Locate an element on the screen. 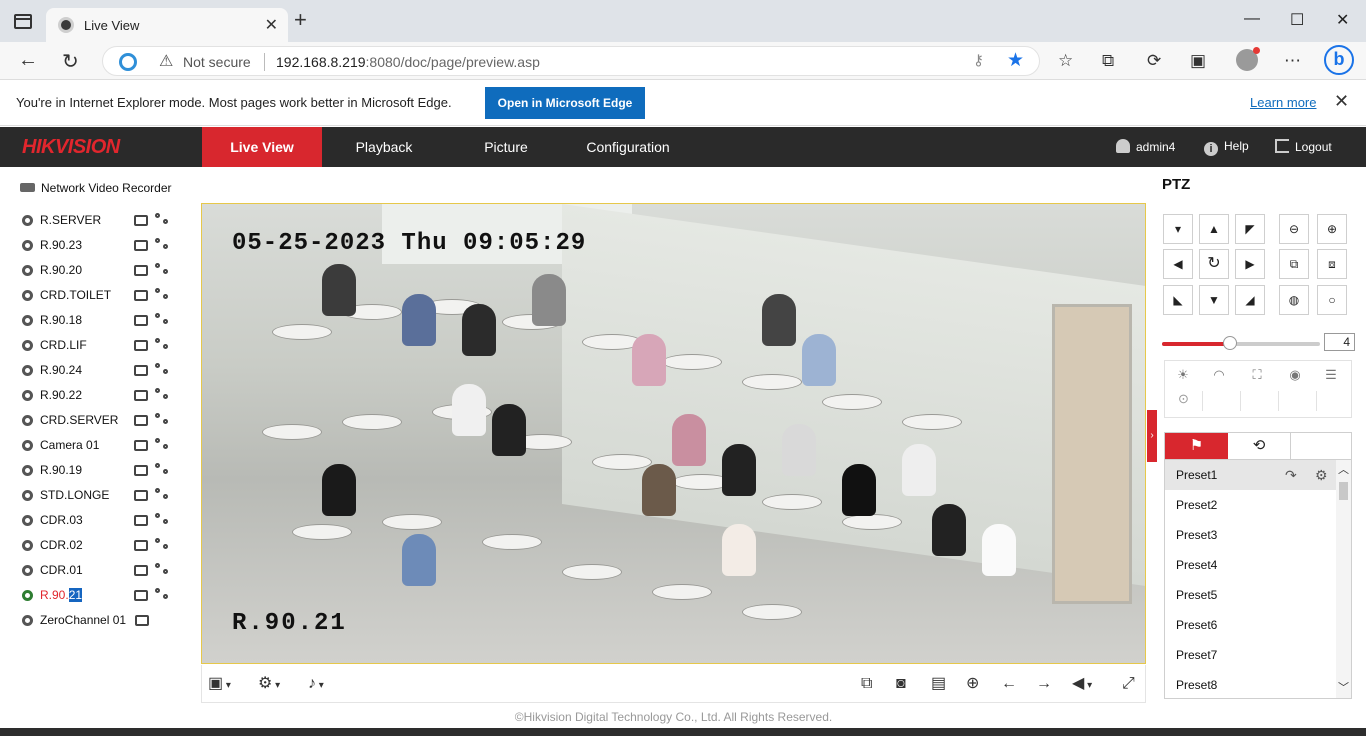  tab-live-view: Live View is located at coordinates (262, 147).